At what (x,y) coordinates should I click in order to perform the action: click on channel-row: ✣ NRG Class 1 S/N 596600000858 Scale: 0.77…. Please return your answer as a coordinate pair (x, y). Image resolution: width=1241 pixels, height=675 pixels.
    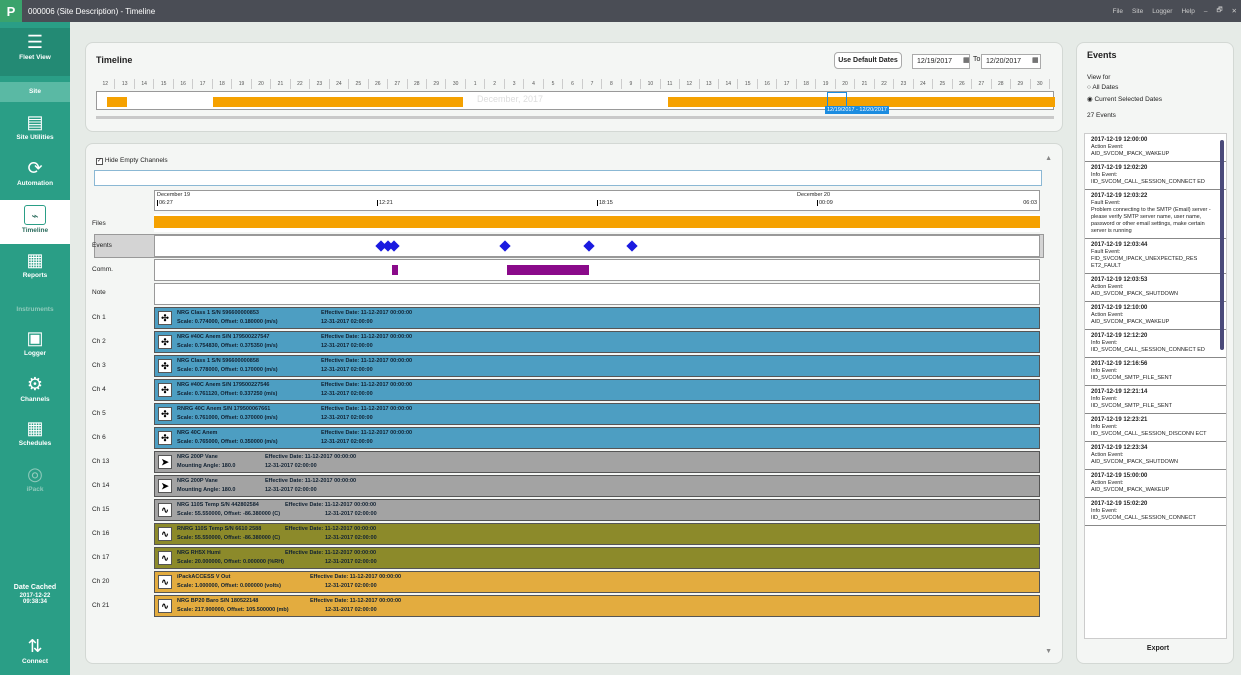
    Looking at the image, I should click on (597, 366).